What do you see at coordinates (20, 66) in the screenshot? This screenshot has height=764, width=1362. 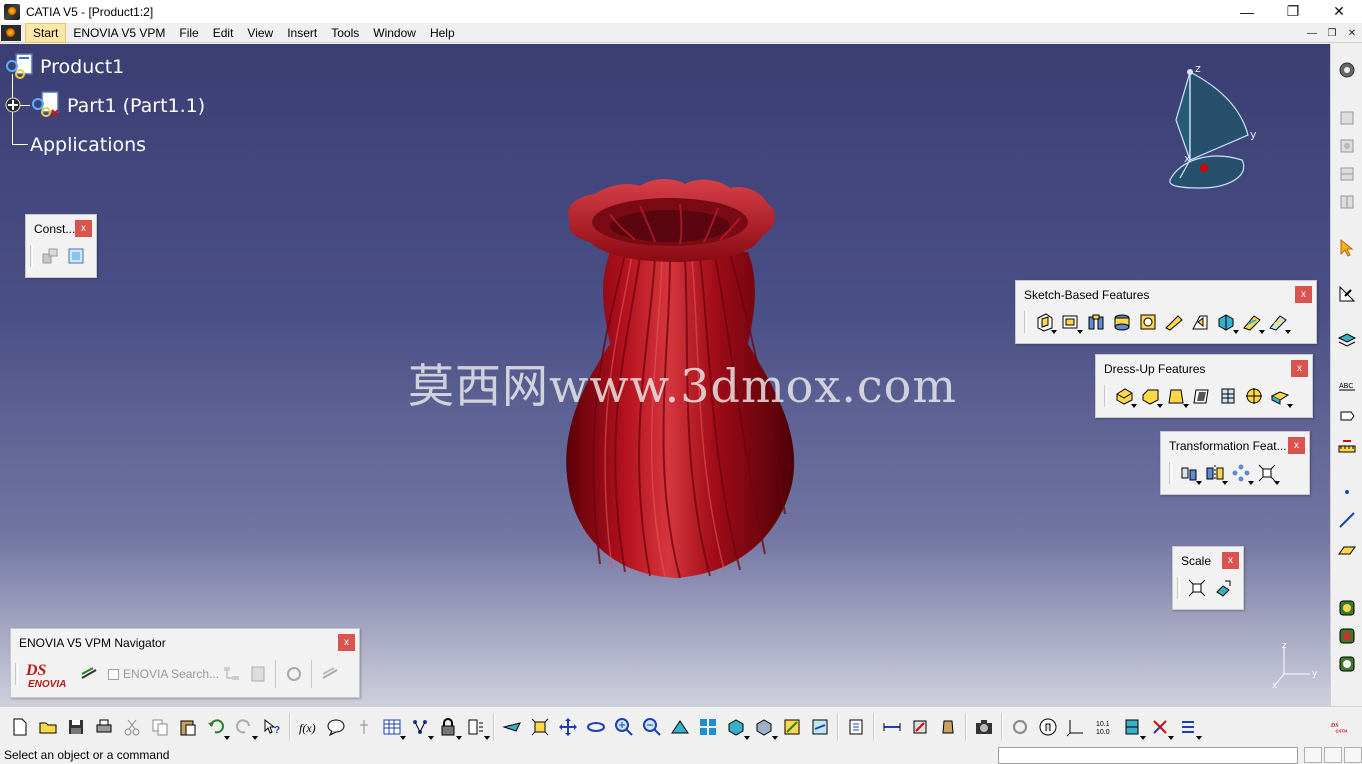 I see `product-icon` at bounding box center [20, 66].